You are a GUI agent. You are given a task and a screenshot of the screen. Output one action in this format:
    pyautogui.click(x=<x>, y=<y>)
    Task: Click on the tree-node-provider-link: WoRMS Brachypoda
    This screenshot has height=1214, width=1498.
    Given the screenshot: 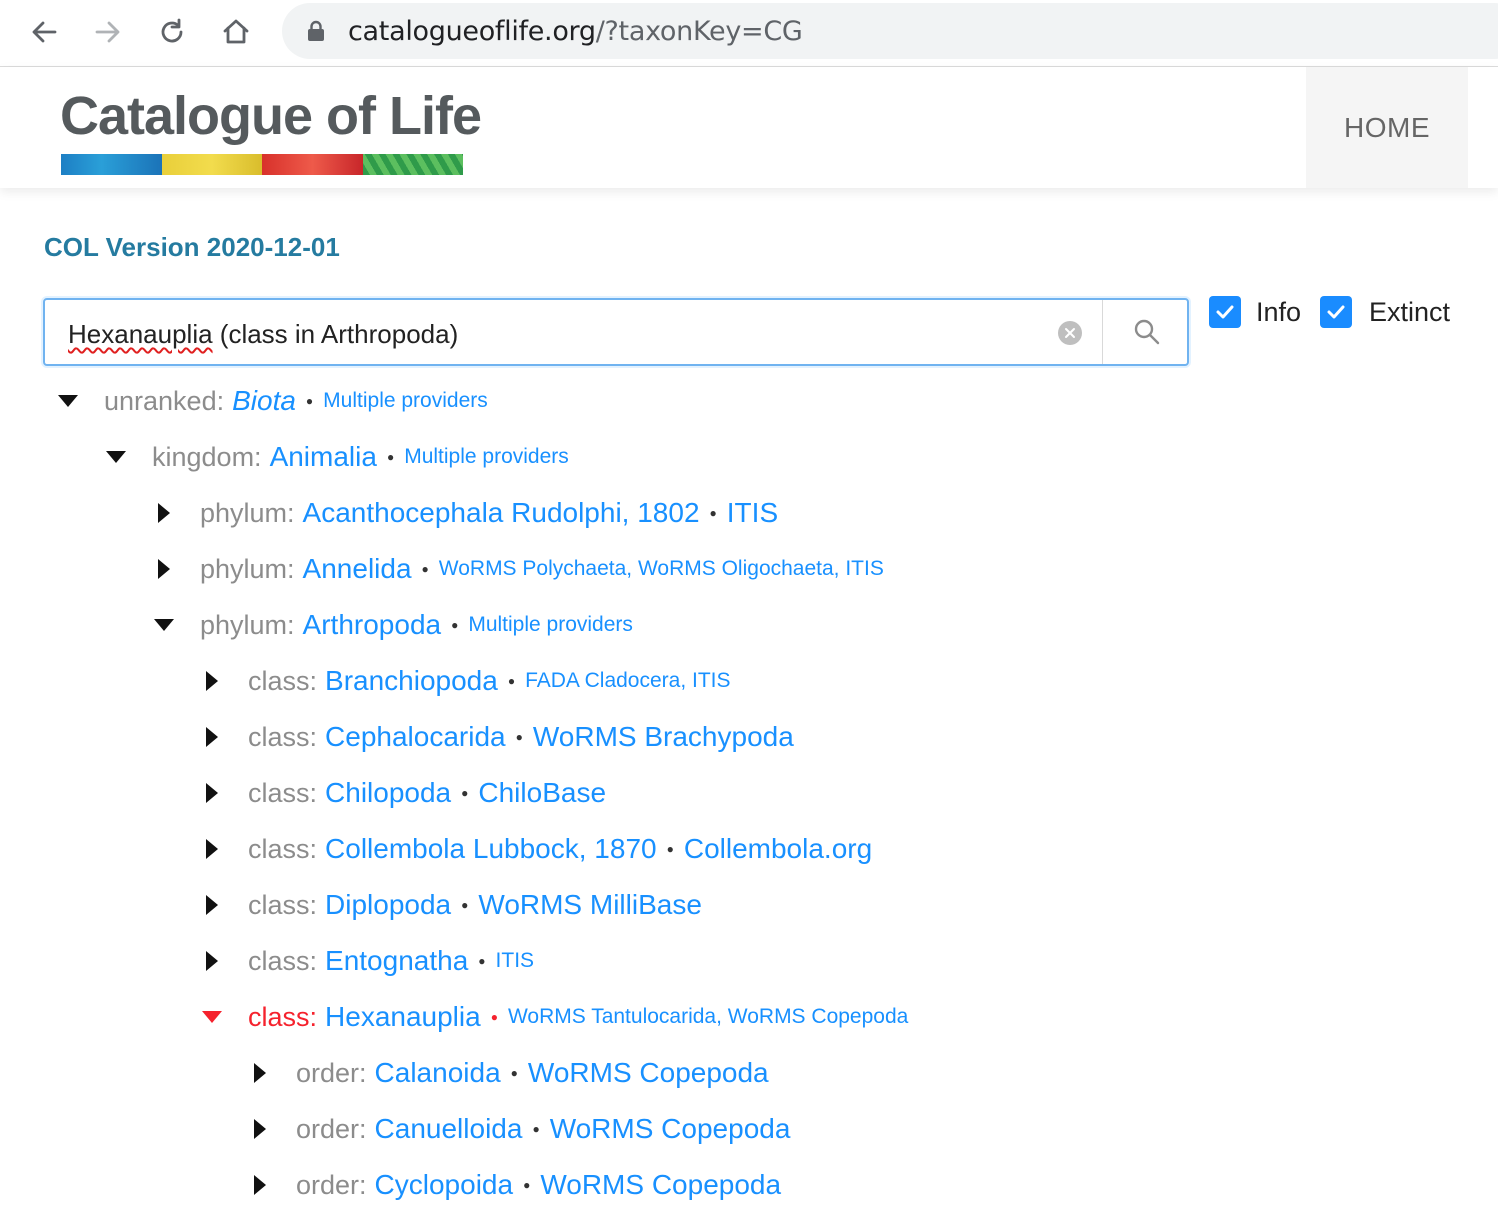 What is the action you would take?
    pyautogui.click(x=663, y=737)
    